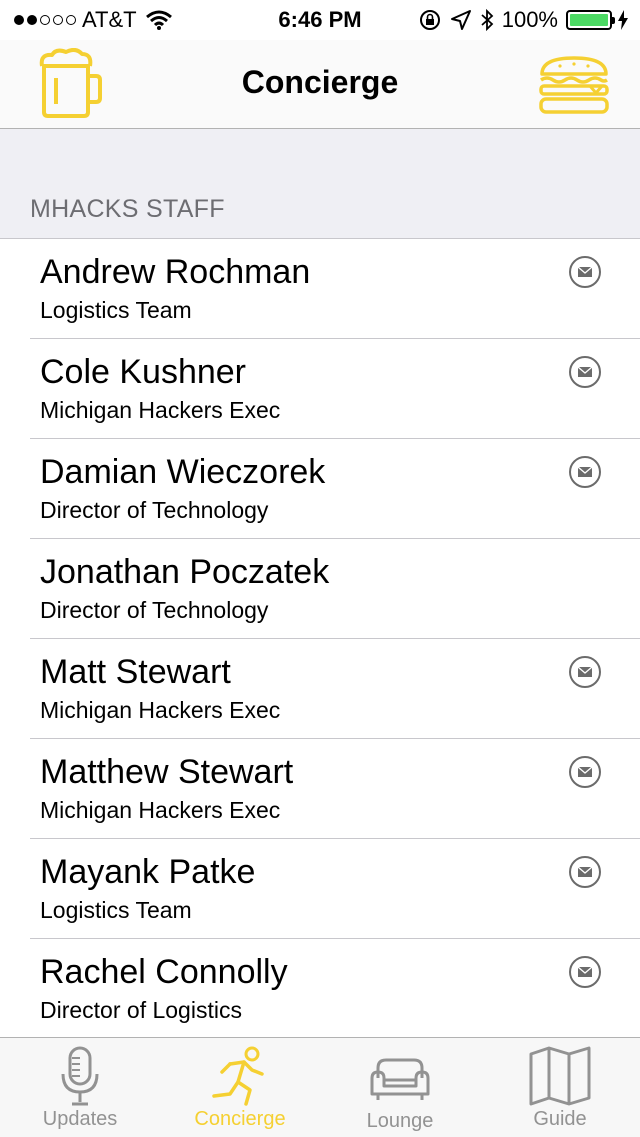 This screenshot has width=640, height=1137. What do you see at coordinates (143, 372) in the screenshot?
I see `staff-name: Cole Kushner` at bounding box center [143, 372].